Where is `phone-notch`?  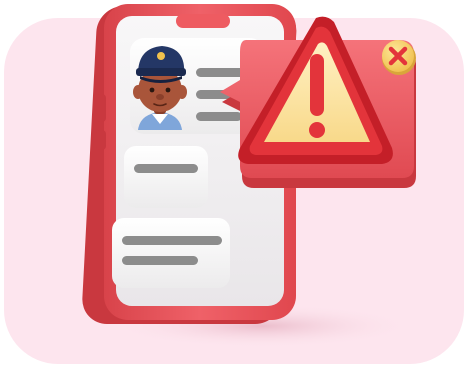 phone-notch is located at coordinates (203, 21).